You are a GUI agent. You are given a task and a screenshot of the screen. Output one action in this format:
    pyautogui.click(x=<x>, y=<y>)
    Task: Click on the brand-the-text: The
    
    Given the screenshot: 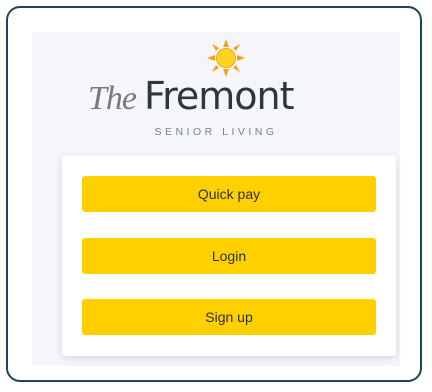 What is the action you would take?
    pyautogui.click(x=112, y=98)
    